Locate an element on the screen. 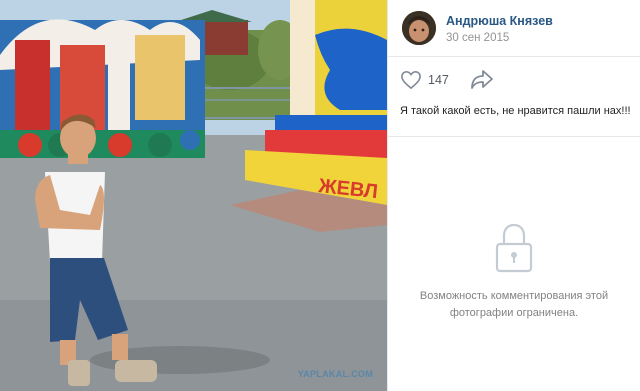  restricted-line-2: фотографии ограничена. is located at coordinates (514, 313).